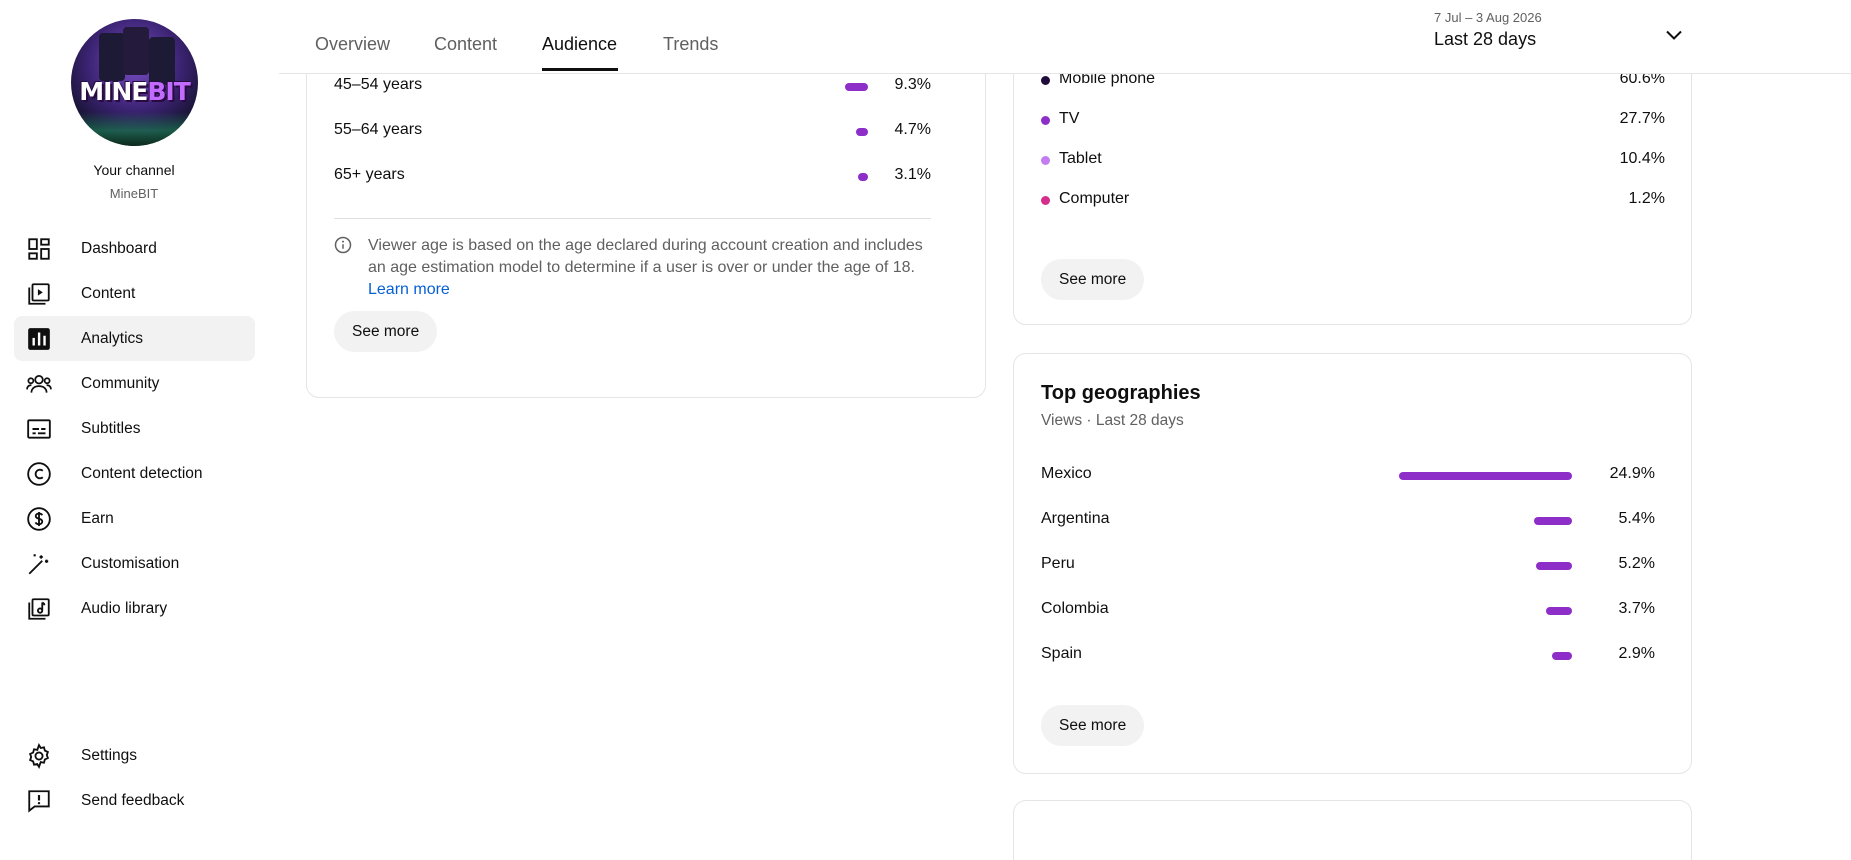  Describe the element at coordinates (386, 331) in the screenshot. I see `age-see-more-button: See more` at that location.